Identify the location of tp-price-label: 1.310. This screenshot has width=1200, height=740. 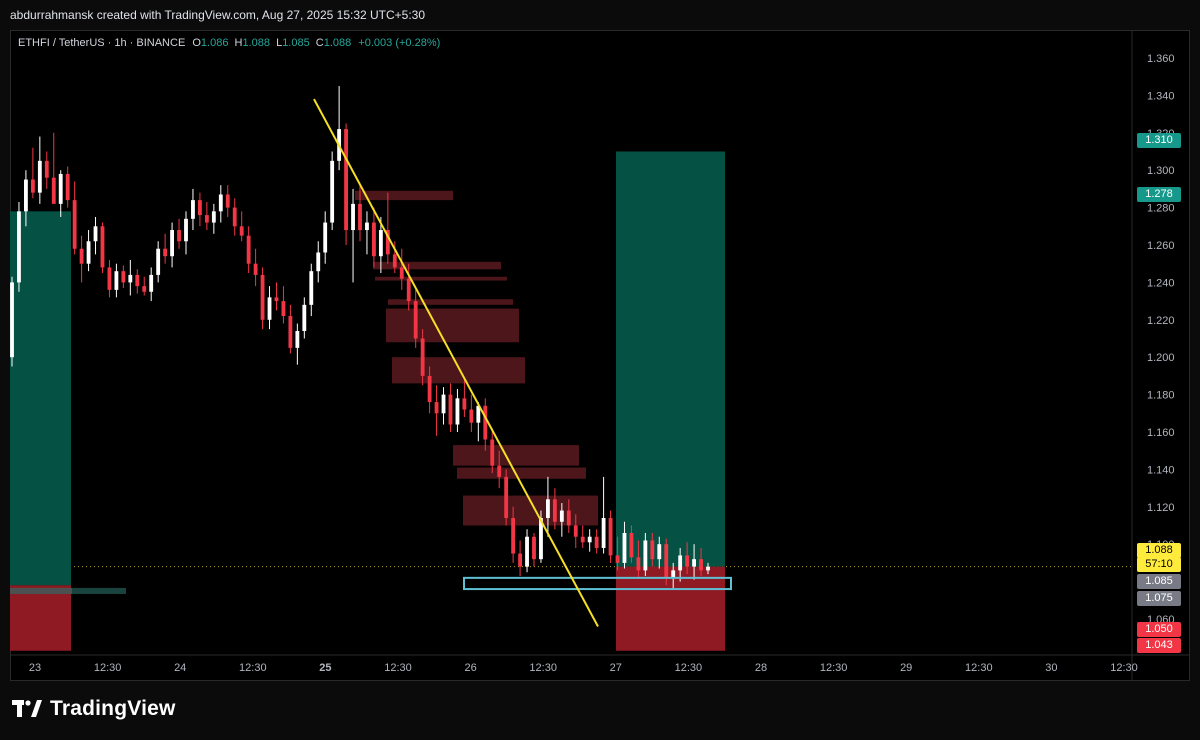
(1159, 140).